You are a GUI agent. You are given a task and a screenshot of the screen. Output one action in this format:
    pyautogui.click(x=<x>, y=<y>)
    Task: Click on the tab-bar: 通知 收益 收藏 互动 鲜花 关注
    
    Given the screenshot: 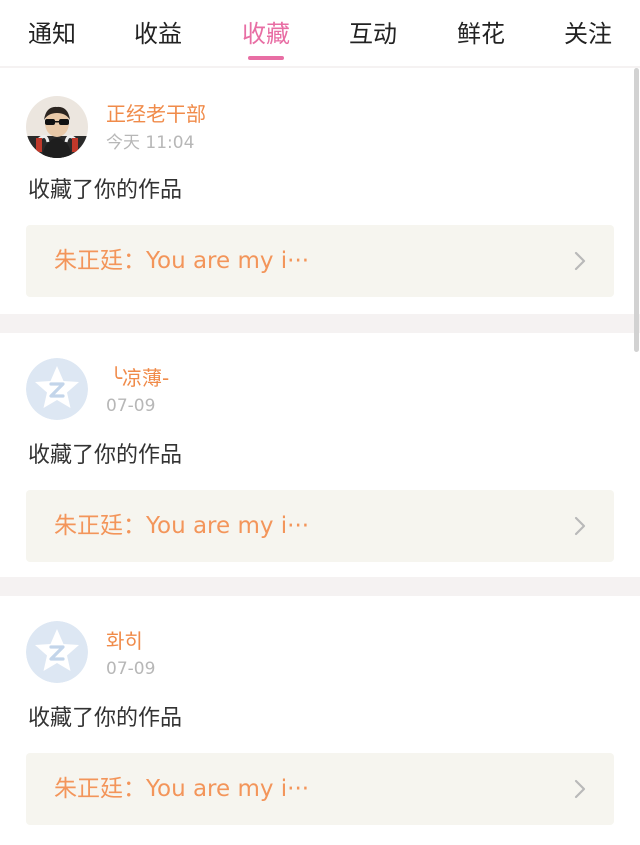 What is the action you would take?
    pyautogui.click(x=320, y=33)
    